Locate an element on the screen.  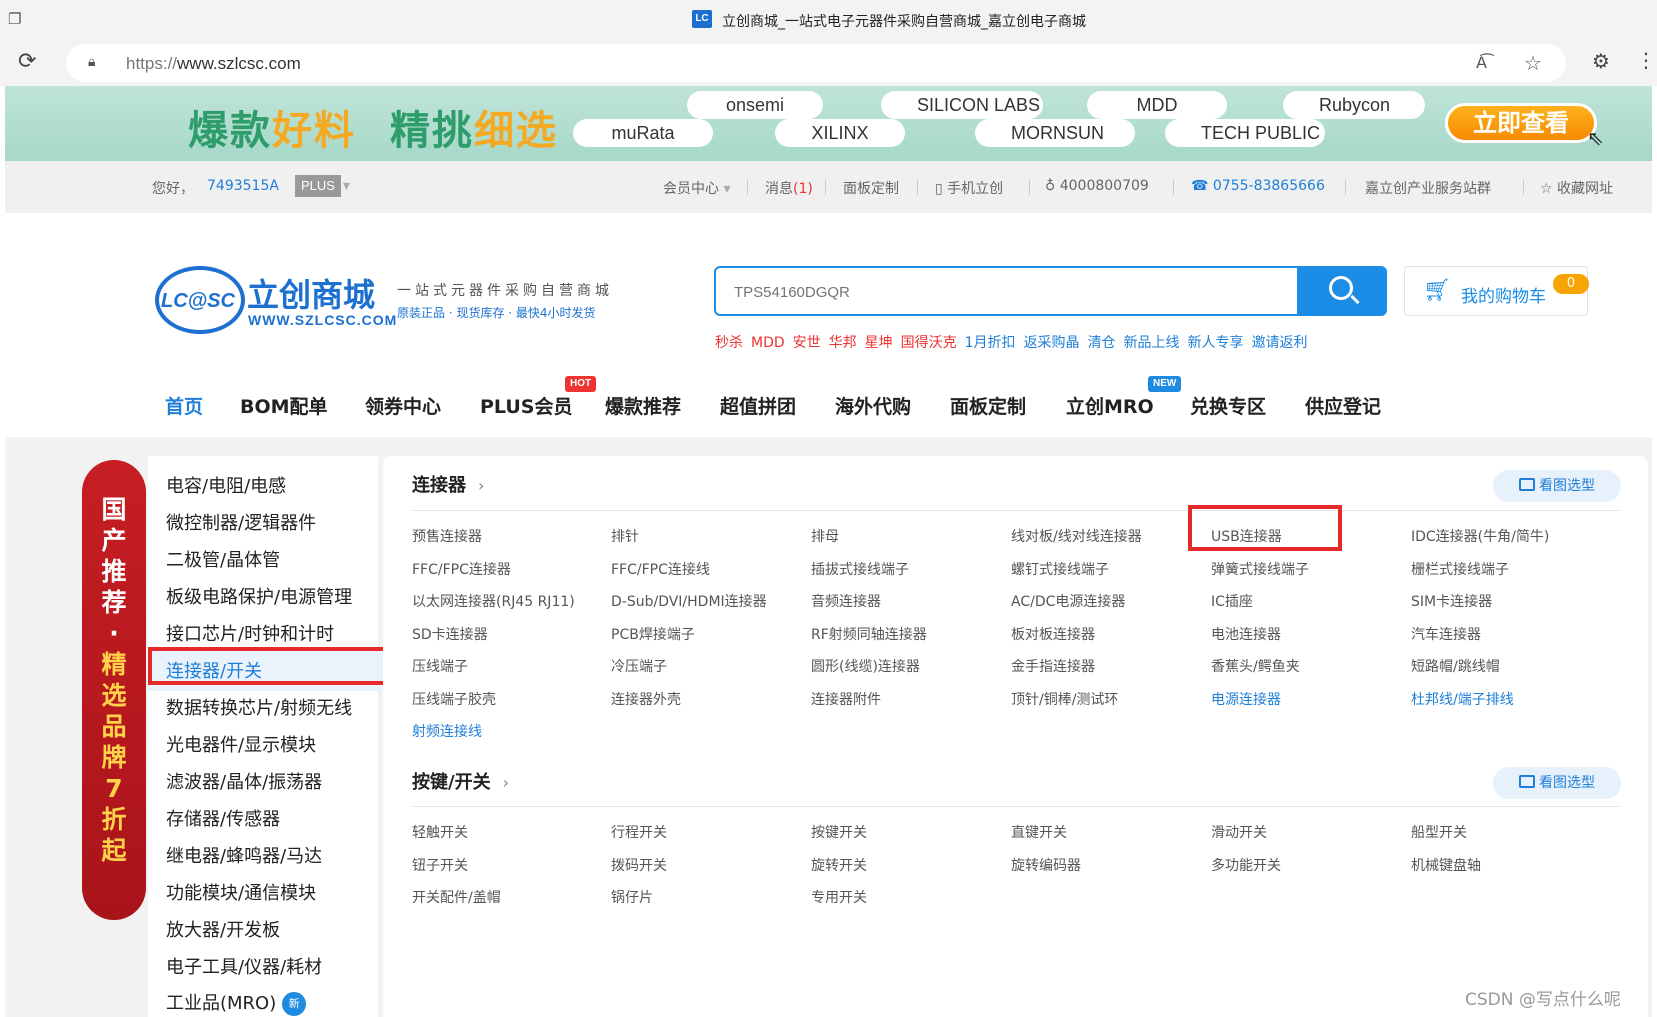
subcategory-link: 压线端子 is located at coordinates (440, 666).